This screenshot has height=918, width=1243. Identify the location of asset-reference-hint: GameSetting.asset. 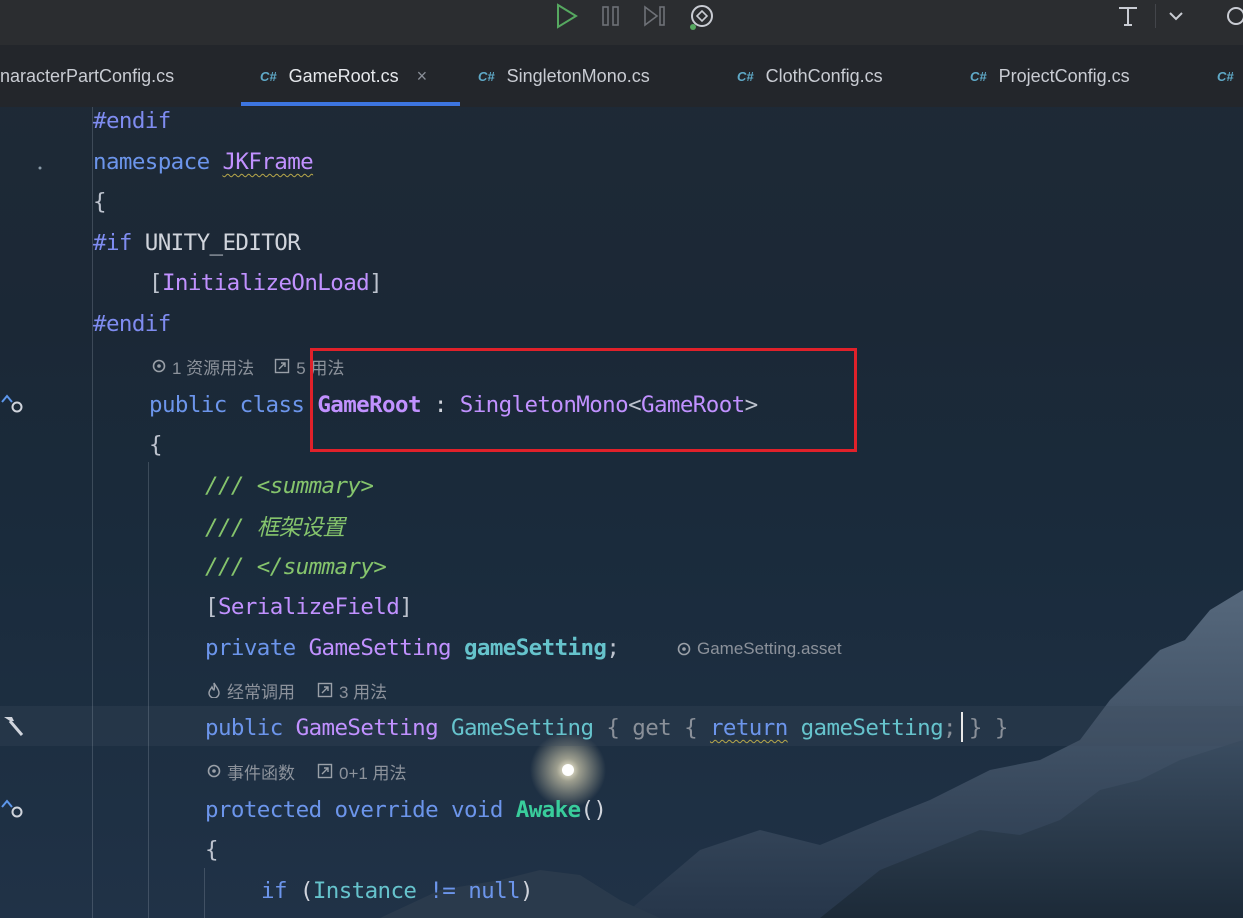
(759, 649).